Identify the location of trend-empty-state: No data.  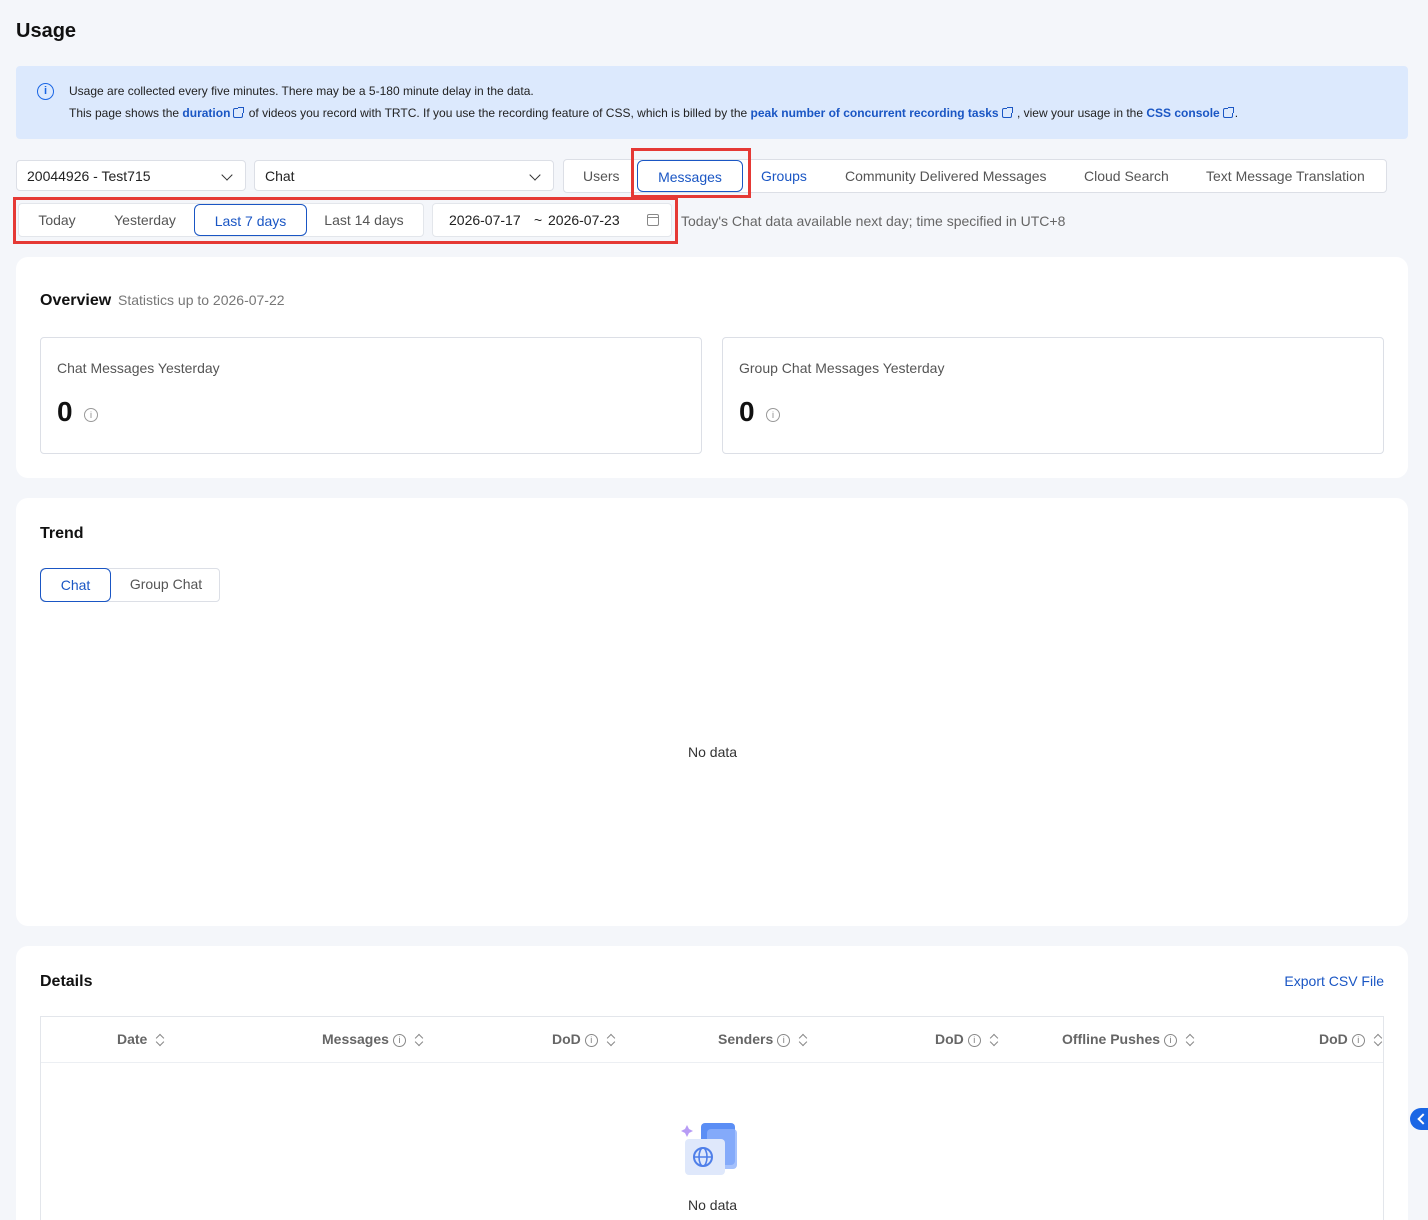
(713, 752).